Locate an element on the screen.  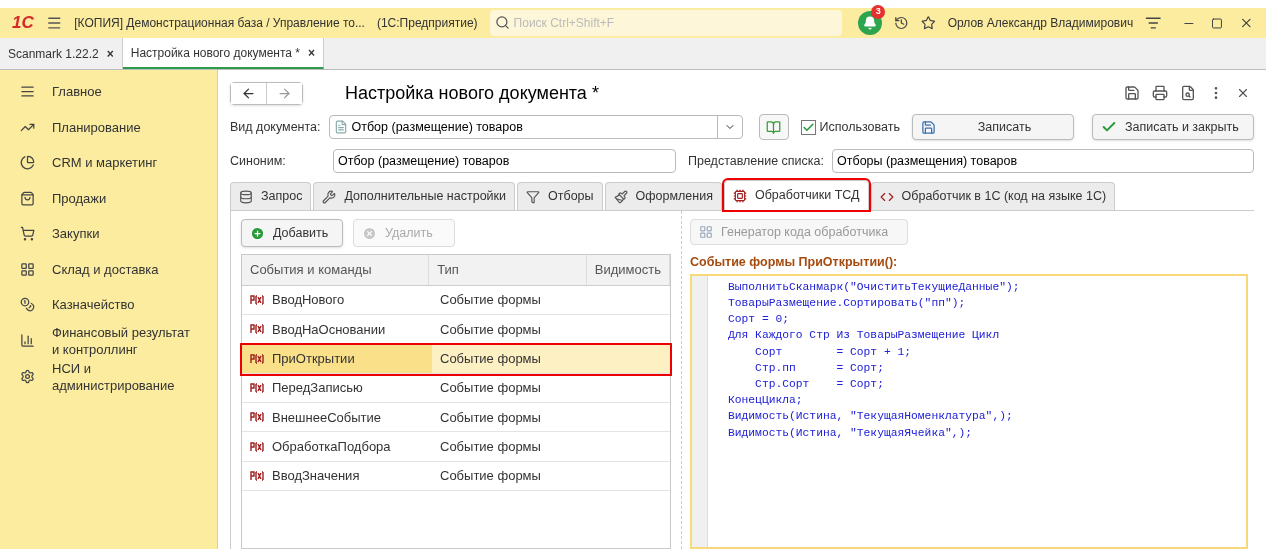
close-icon is located at coordinates (1243, 93).